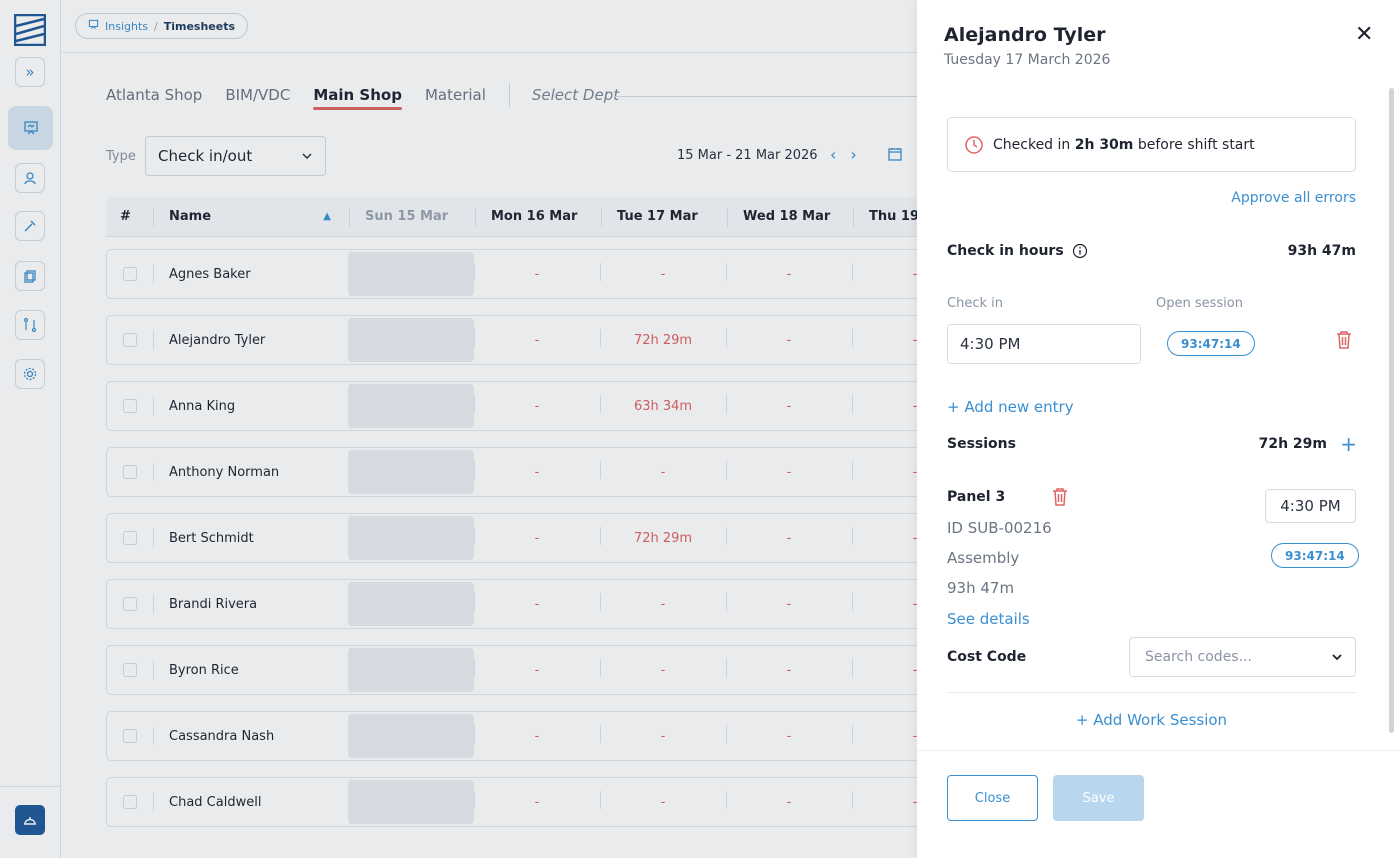 Image resolution: width=1400 pixels, height=858 pixels. Describe the element at coordinates (1337, 657) in the screenshot. I see `chevron-down-icon` at that location.